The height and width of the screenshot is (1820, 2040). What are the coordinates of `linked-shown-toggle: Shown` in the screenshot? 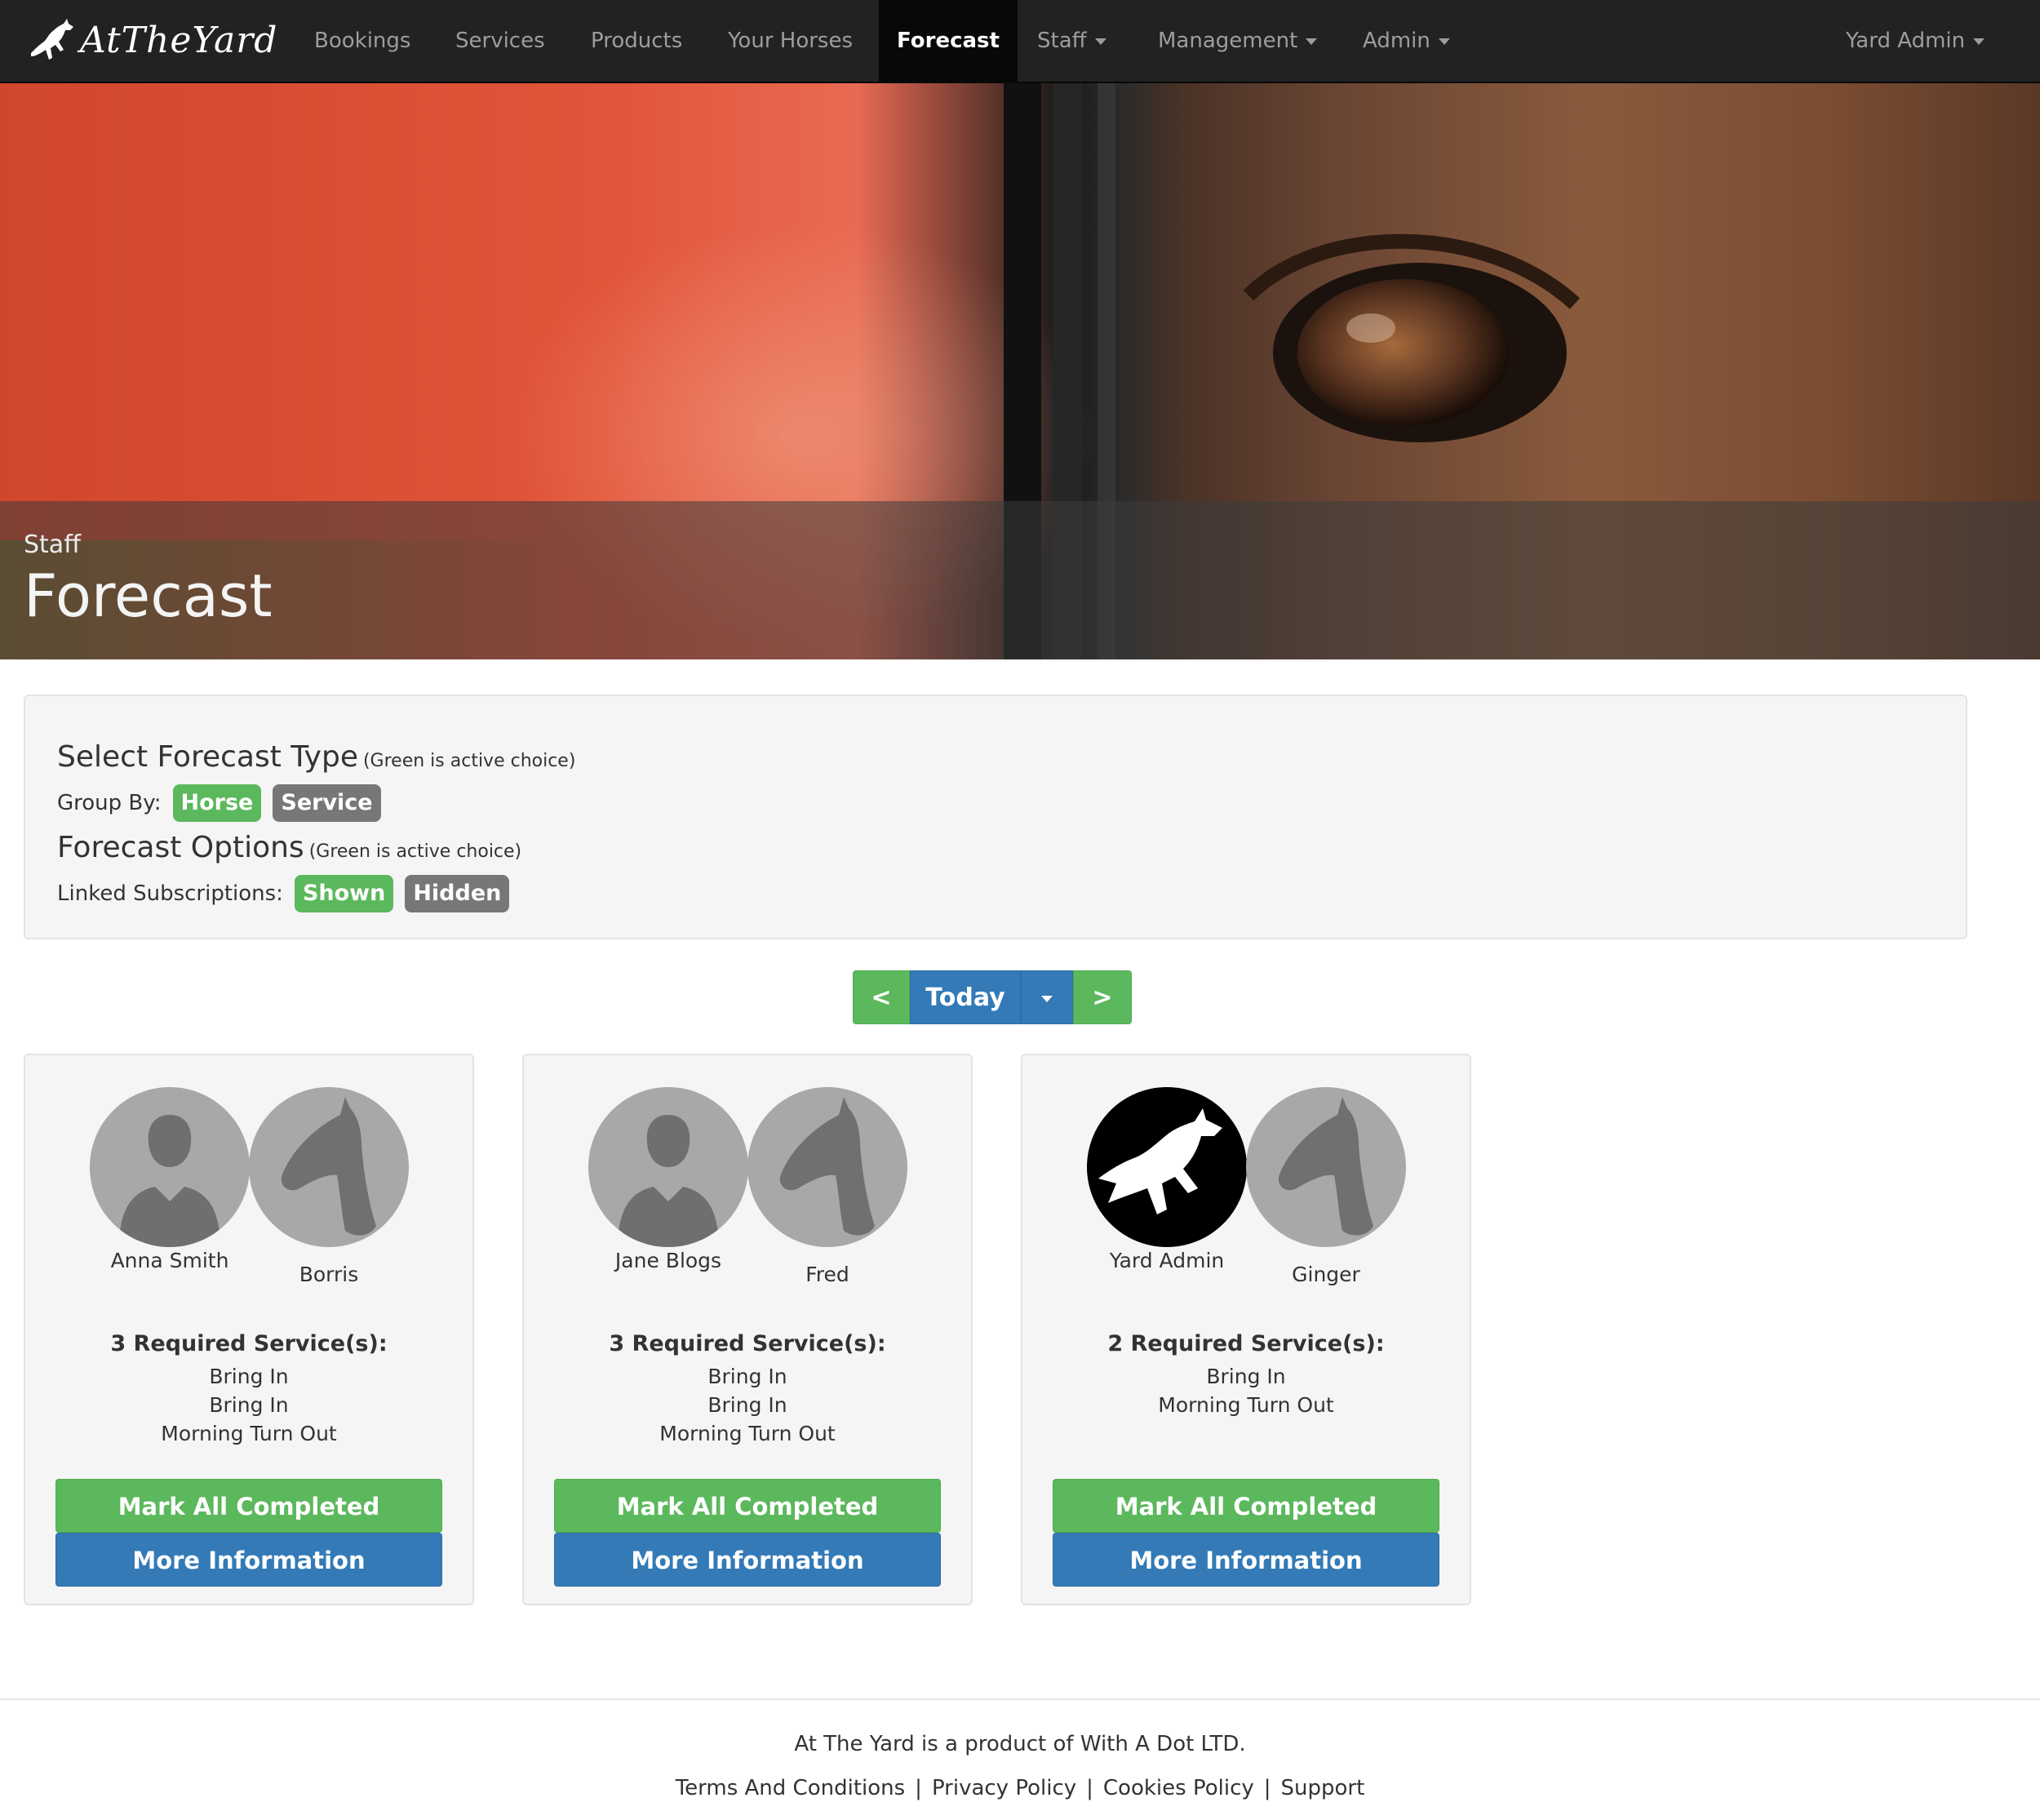 It's located at (344, 893).